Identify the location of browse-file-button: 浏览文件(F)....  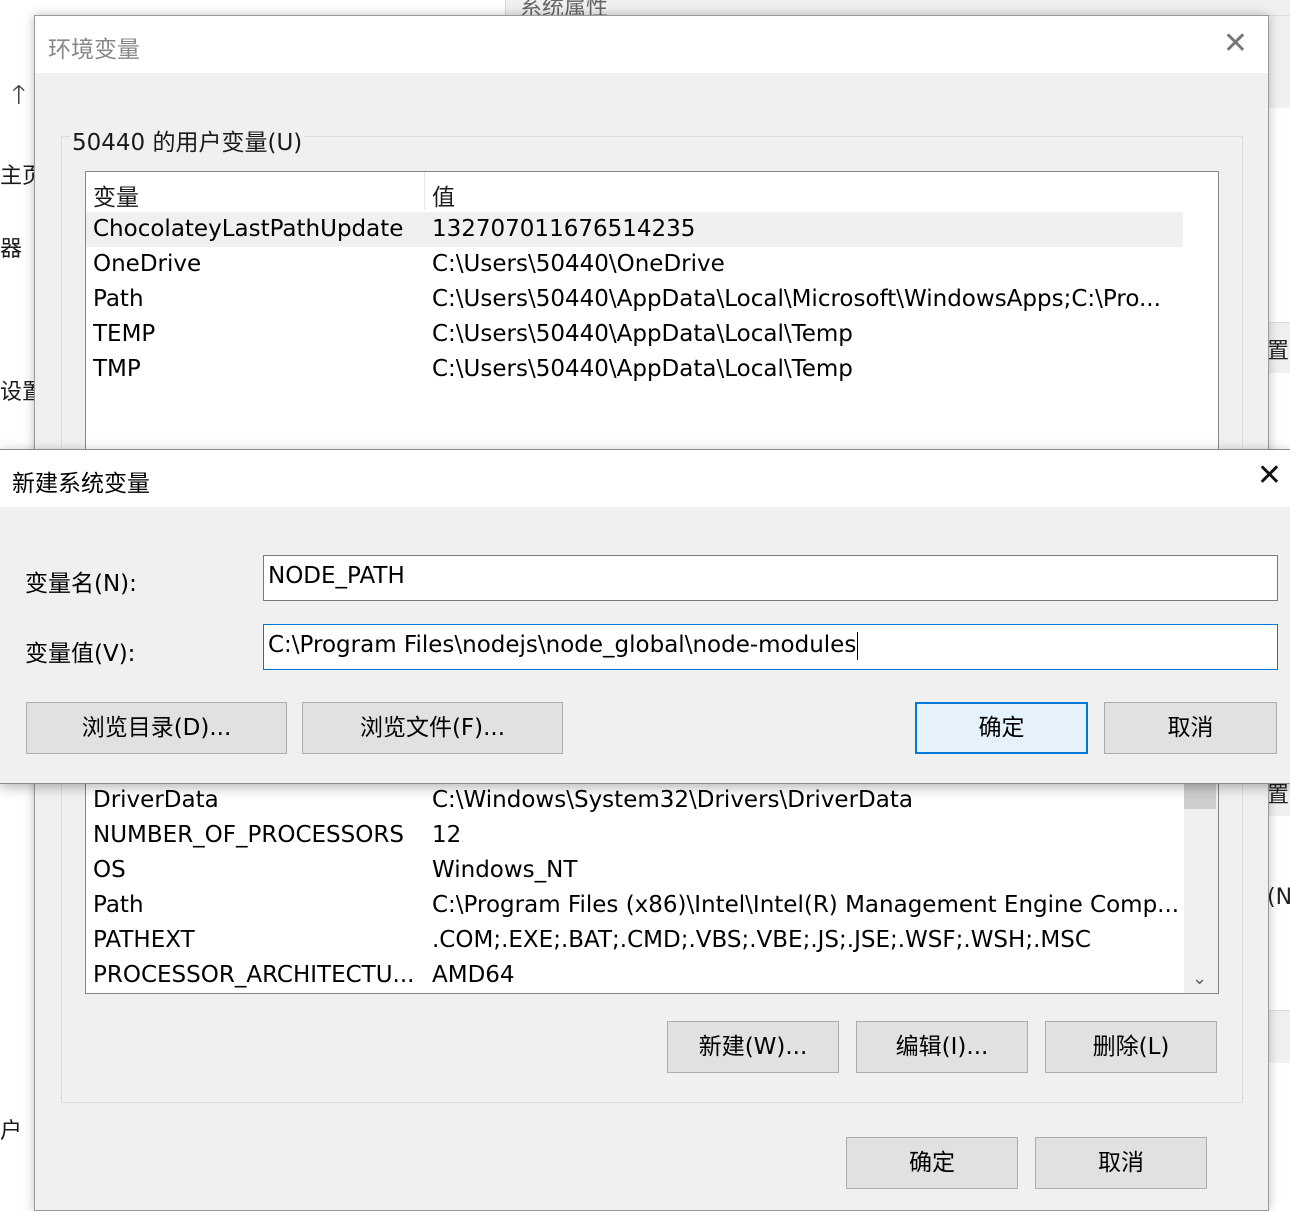
(432, 728).